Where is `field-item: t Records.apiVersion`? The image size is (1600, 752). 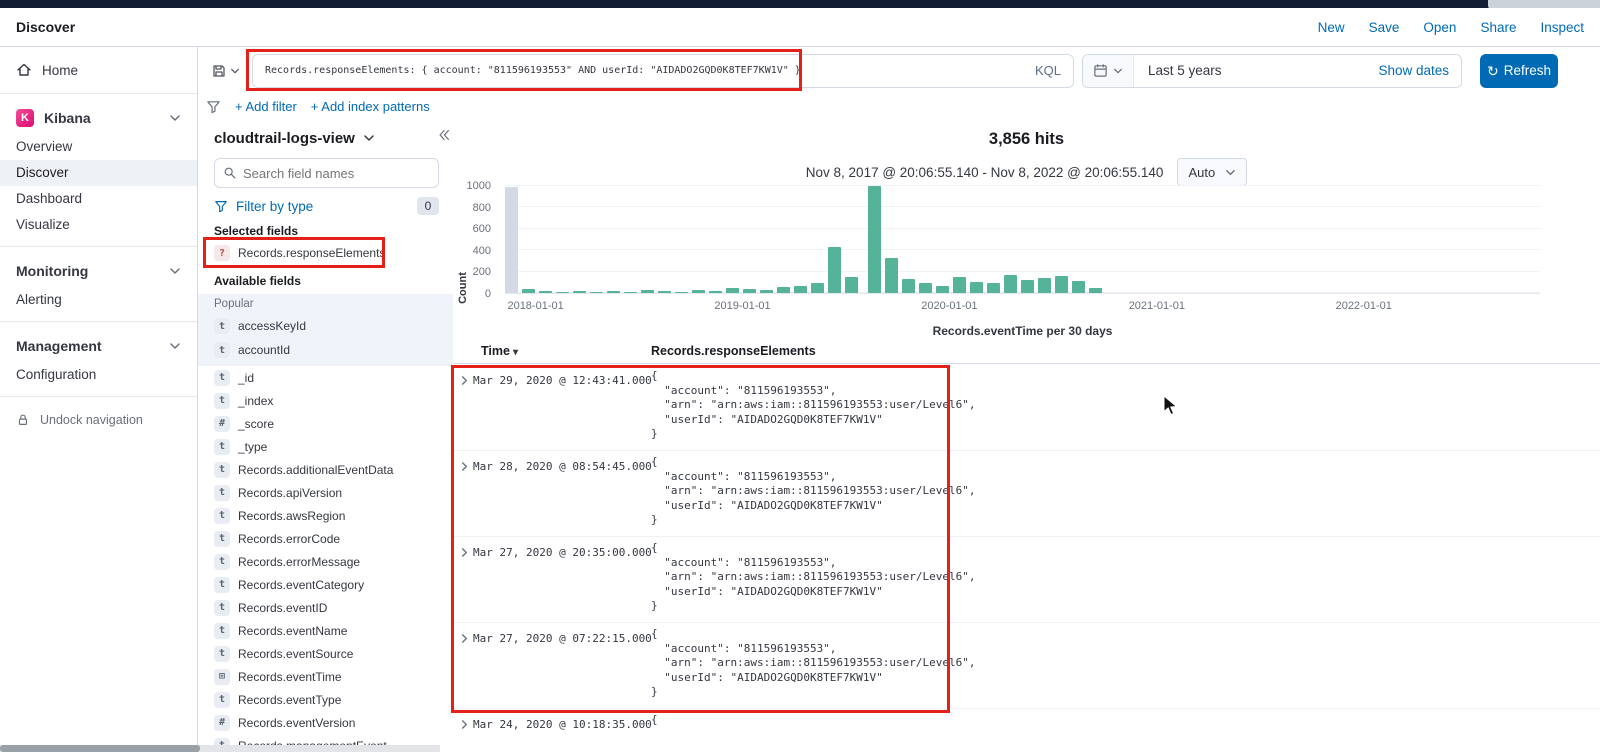 field-item: t Records.apiVersion is located at coordinates (326, 492).